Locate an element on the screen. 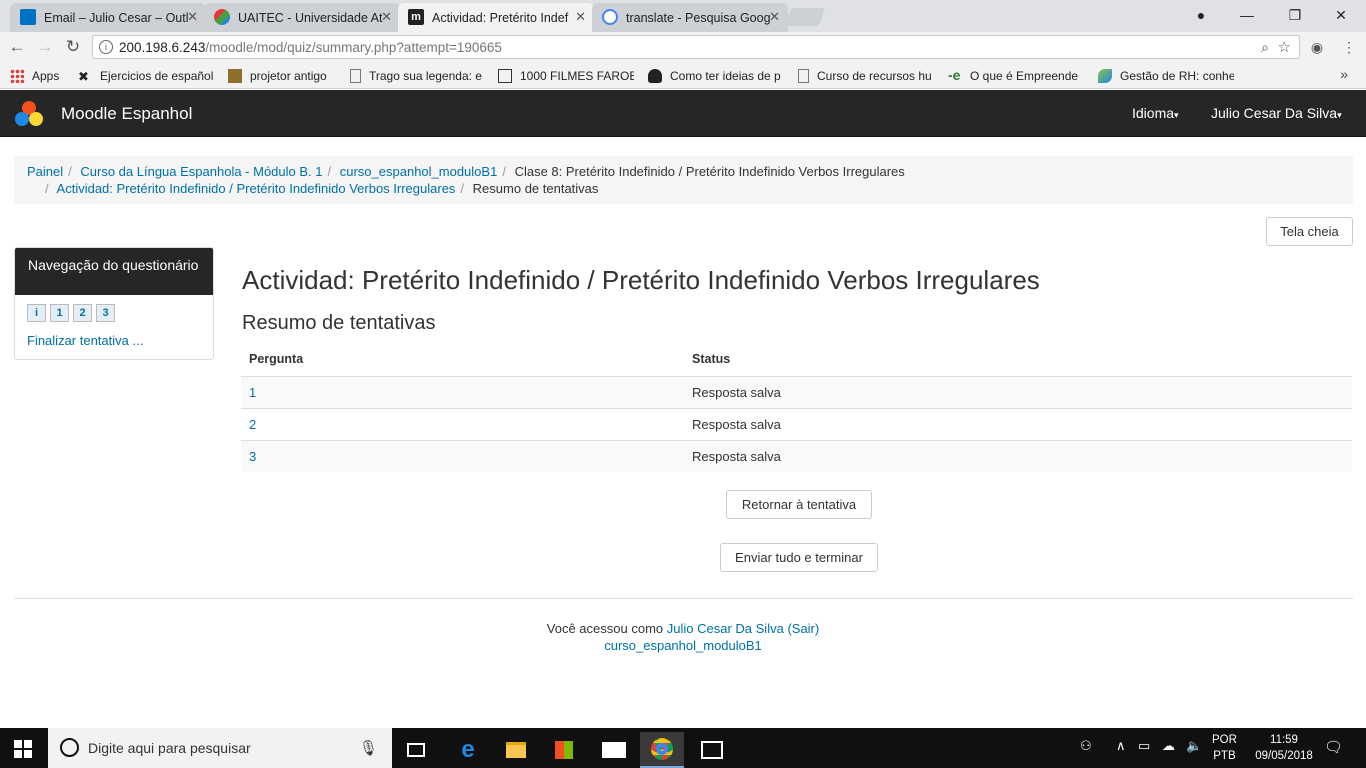  volume-icon: 🔈 is located at coordinates (1194, 746).